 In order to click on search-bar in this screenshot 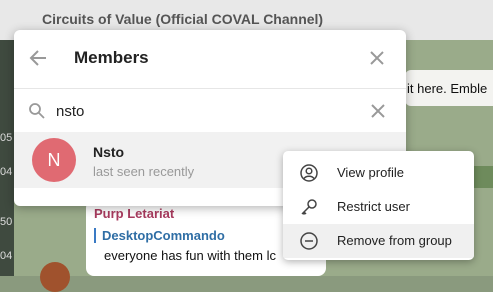, I will do `click(210, 111)`.